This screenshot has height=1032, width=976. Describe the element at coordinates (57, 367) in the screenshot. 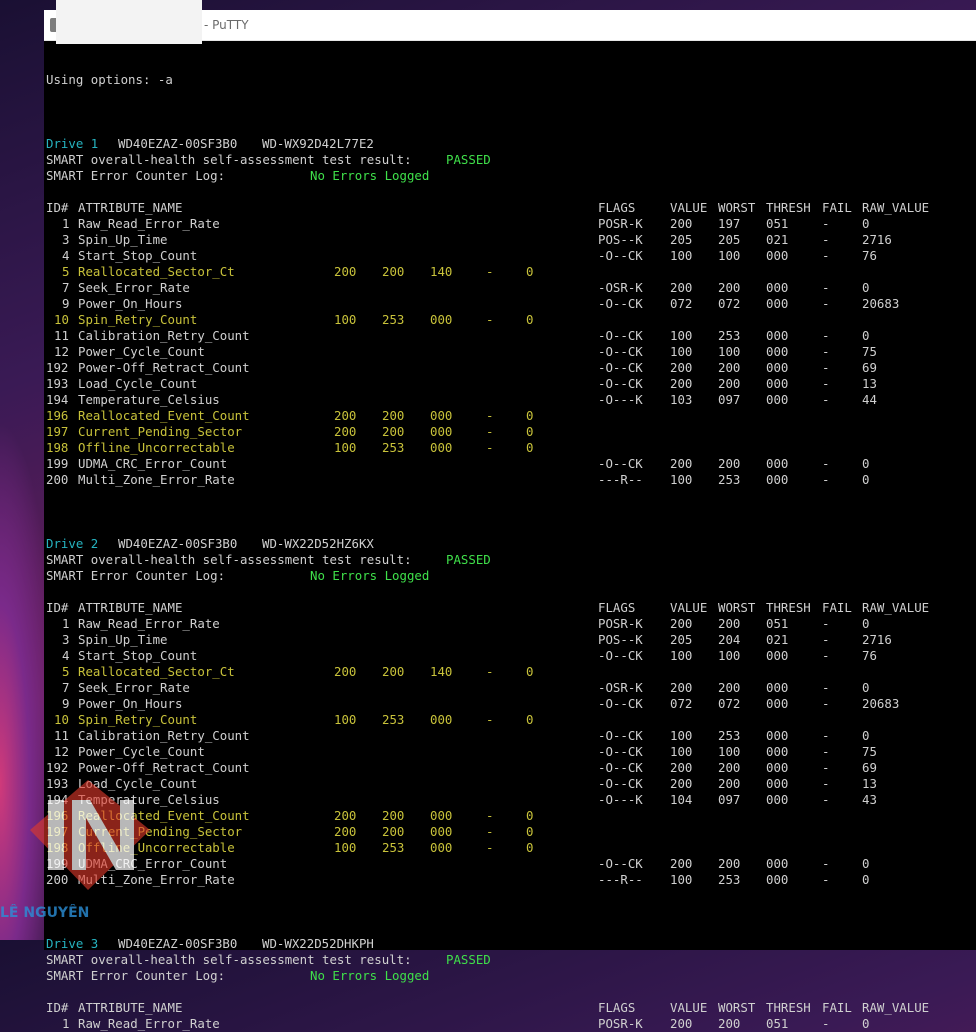

I see `attr-id: 192` at that location.